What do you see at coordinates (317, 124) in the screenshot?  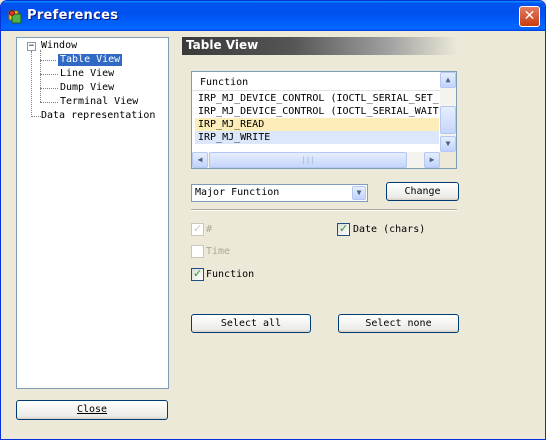 I see `list-item: IRP_MJ_READ` at bounding box center [317, 124].